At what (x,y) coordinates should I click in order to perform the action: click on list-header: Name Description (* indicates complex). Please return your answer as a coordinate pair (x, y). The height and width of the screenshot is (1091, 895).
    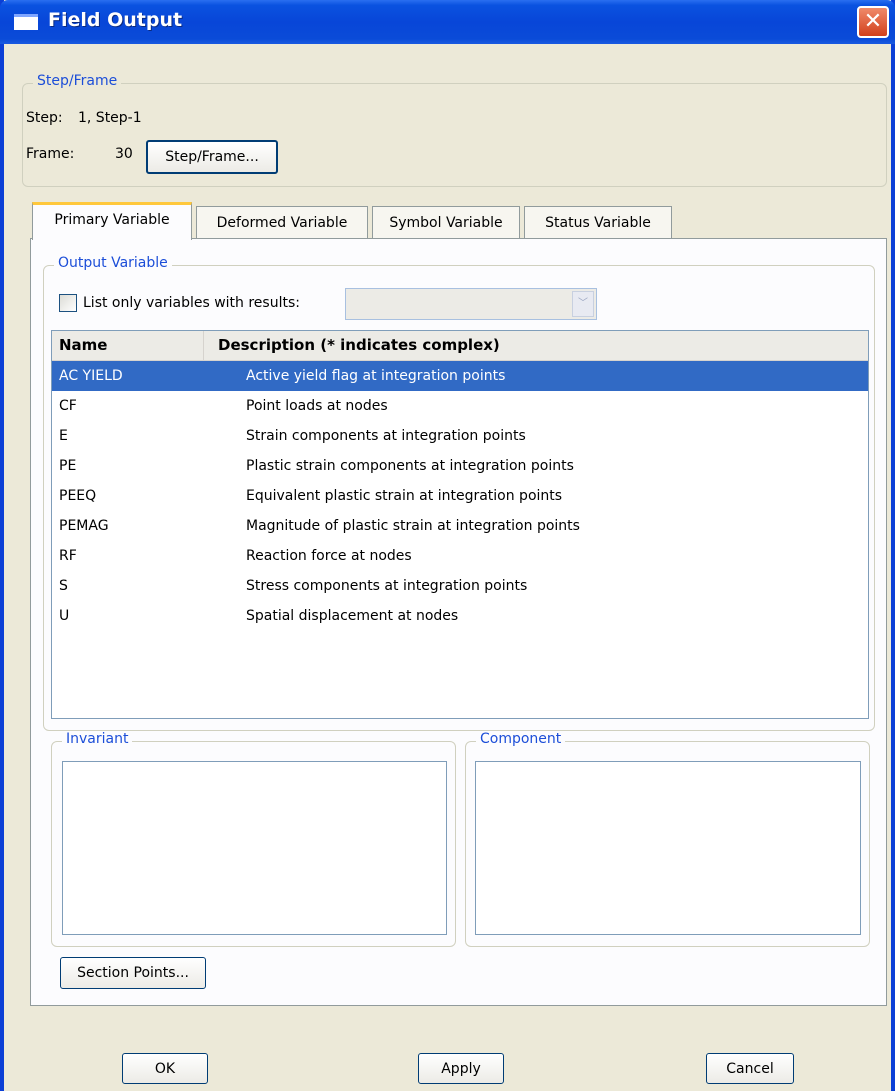
    Looking at the image, I should click on (460, 346).